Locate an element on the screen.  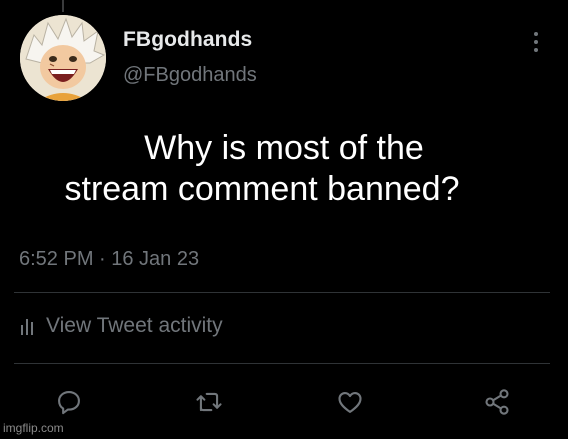
display-name: FBgodhands is located at coordinates (187, 40).